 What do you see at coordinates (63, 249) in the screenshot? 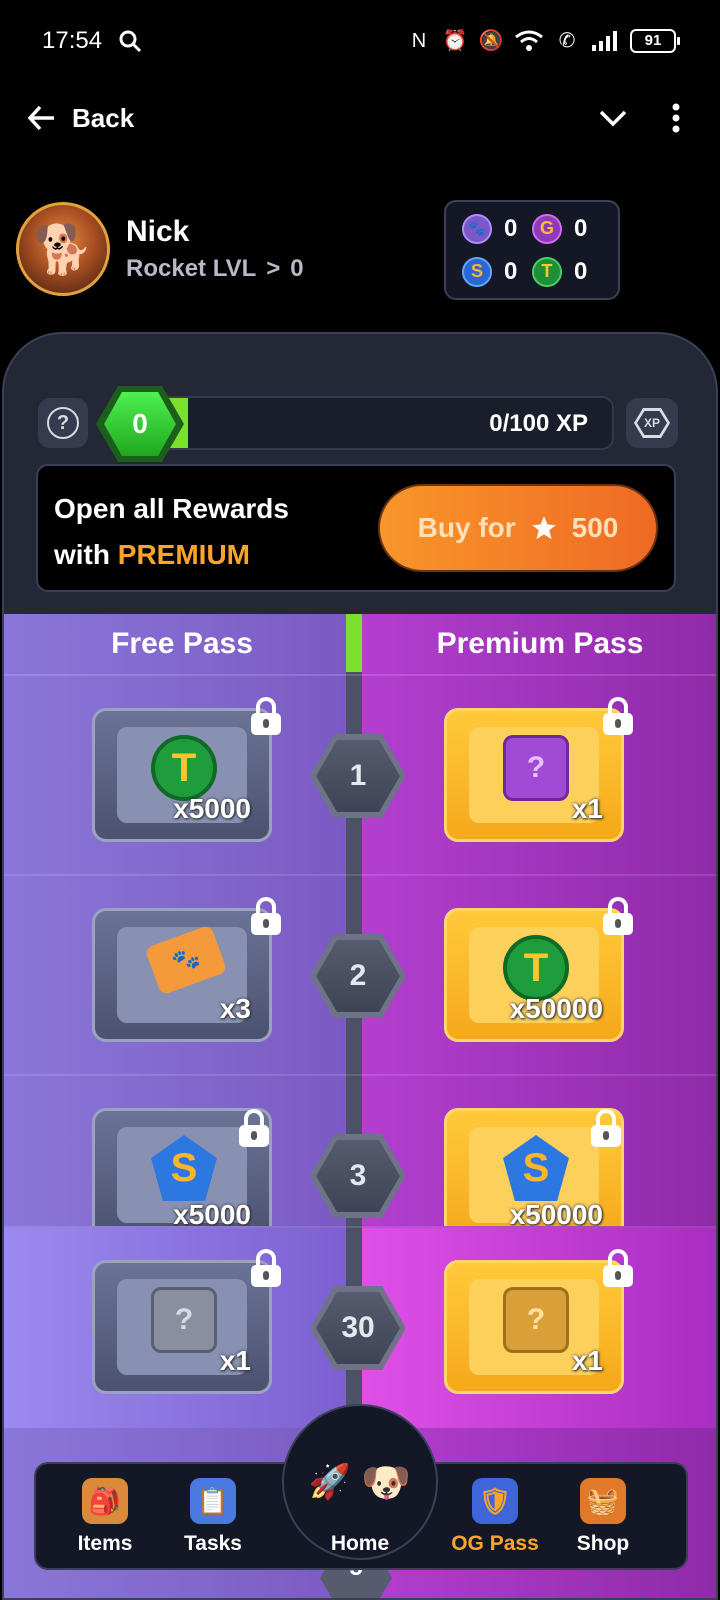
I see `avatar: 🐕` at bounding box center [63, 249].